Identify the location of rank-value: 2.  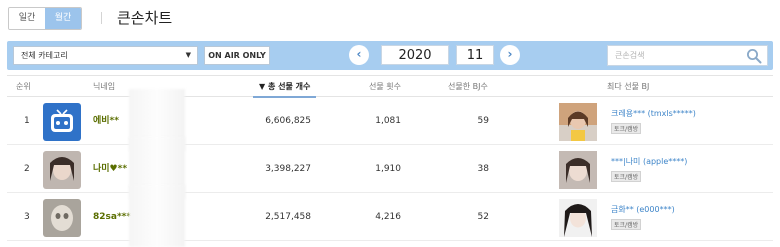
(27, 169).